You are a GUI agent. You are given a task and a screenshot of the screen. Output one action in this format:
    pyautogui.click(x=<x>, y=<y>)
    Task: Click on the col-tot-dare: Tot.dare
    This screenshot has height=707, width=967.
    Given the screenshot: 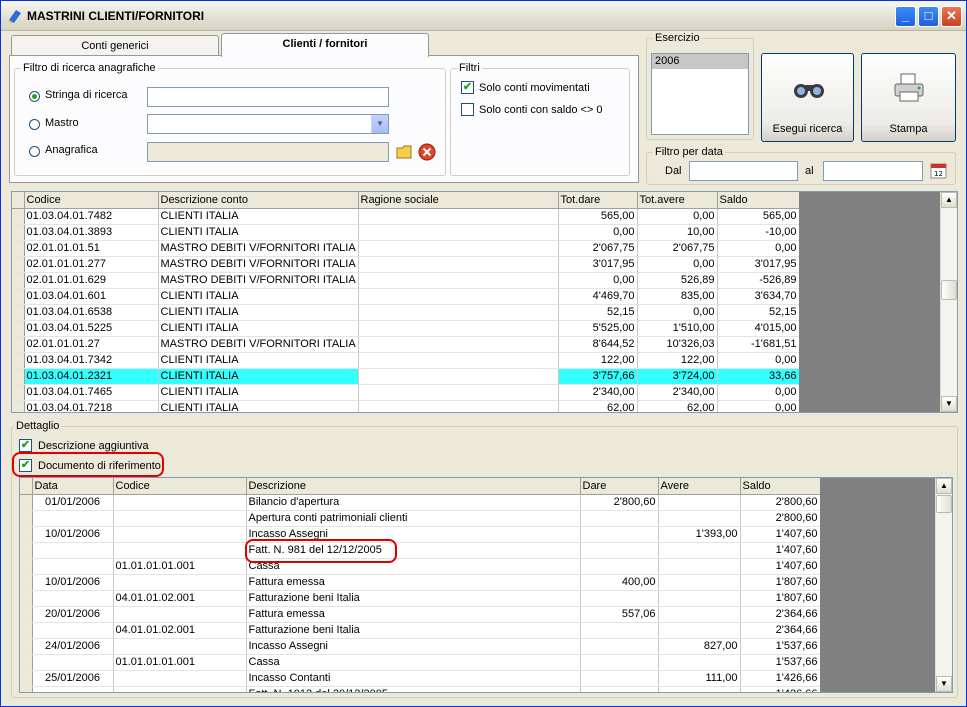 What is the action you would take?
    pyautogui.click(x=598, y=200)
    